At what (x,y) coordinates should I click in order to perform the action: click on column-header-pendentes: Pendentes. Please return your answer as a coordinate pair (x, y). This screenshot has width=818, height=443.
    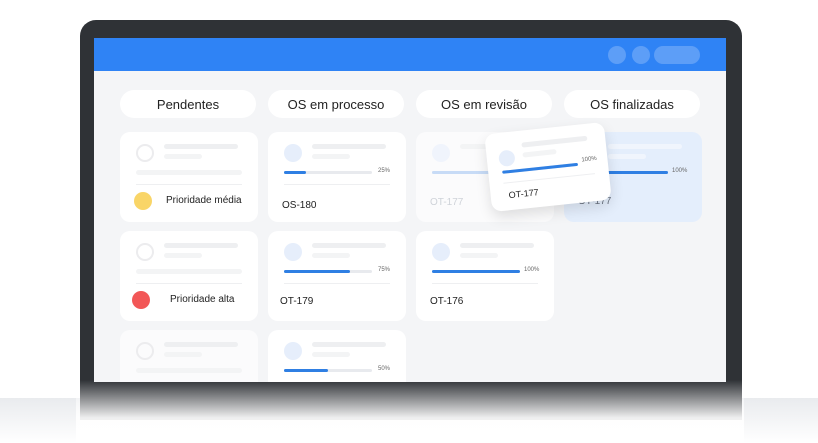
    Looking at the image, I should click on (188, 104).